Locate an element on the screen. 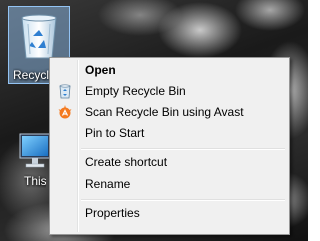 Image resolution: width=320 pixels, height=241 pixels. recycle-bin-icon is located at coordinates (39, 36).